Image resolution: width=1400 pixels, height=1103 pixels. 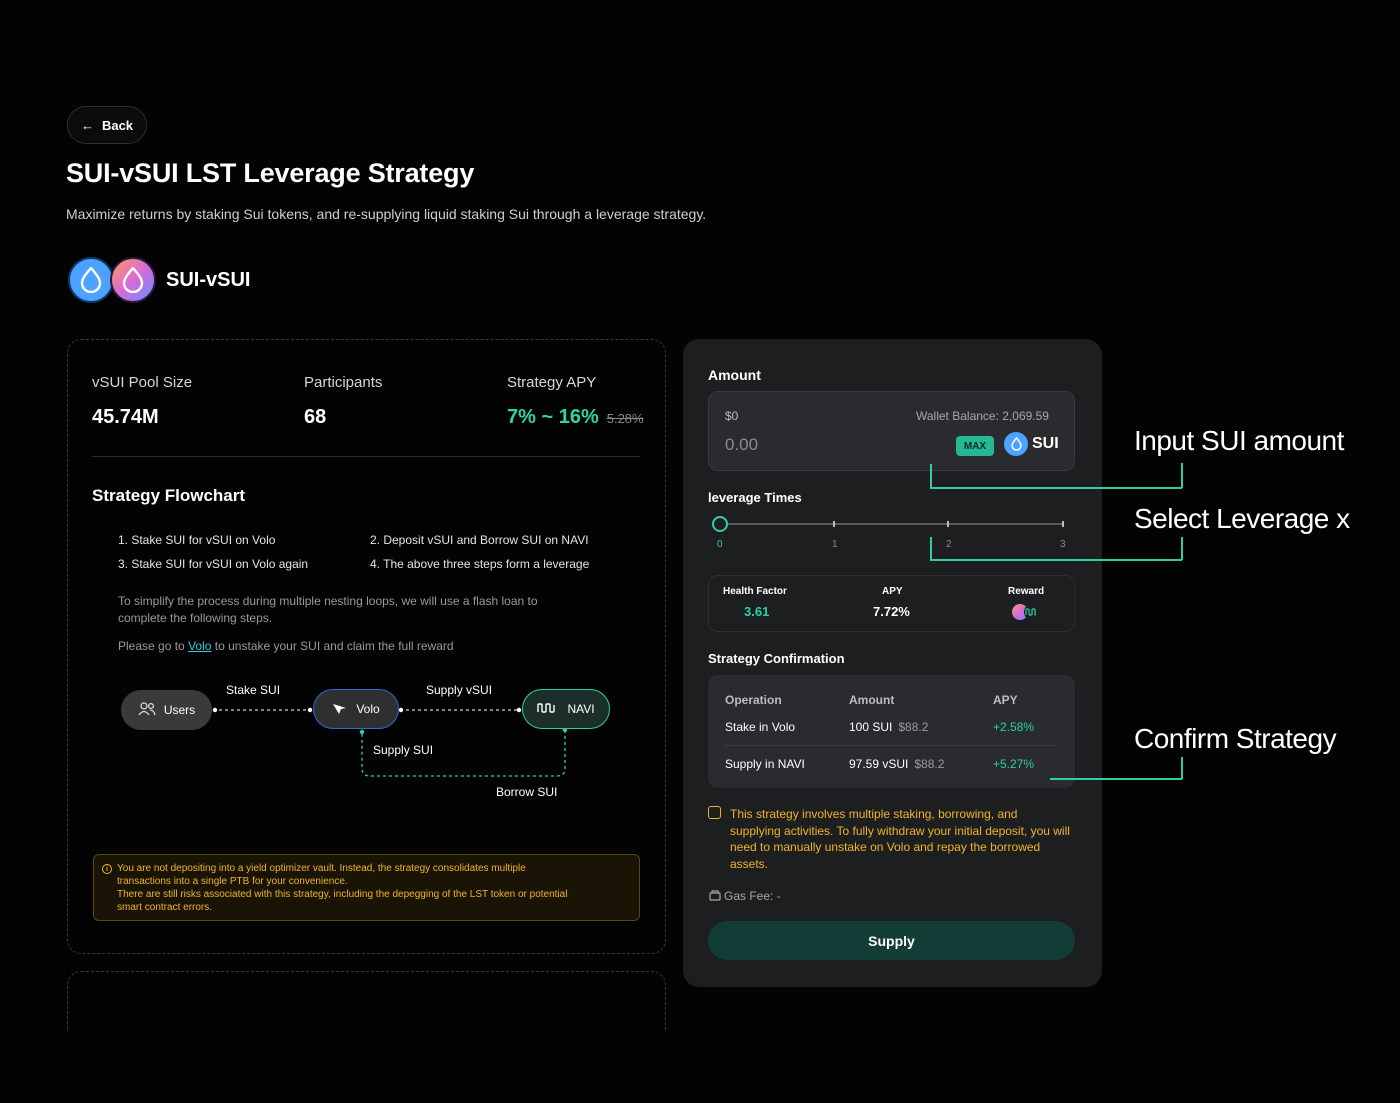 I want to click on edge-supply-vsui: Supply vSUI, so click(x=459, y=690).